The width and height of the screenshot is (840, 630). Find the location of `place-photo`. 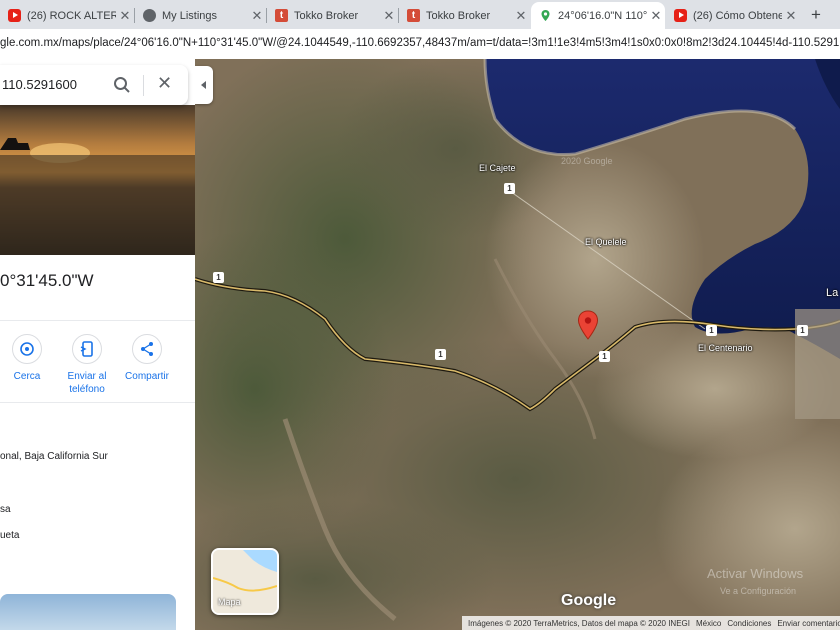

place-photo is located at coordinates (97, 180).